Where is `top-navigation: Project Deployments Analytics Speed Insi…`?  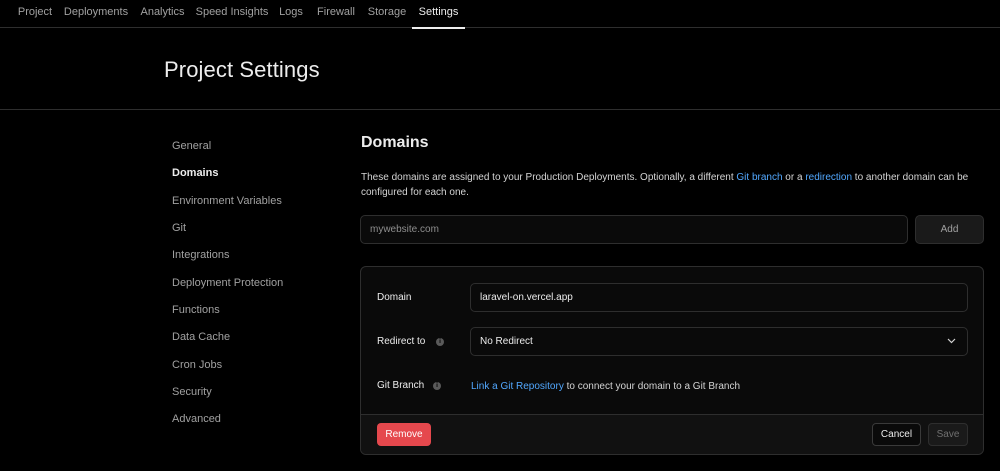 top-navigation: Project Deployments Analytics Speed Insi… is located at coordinates (500, 14).